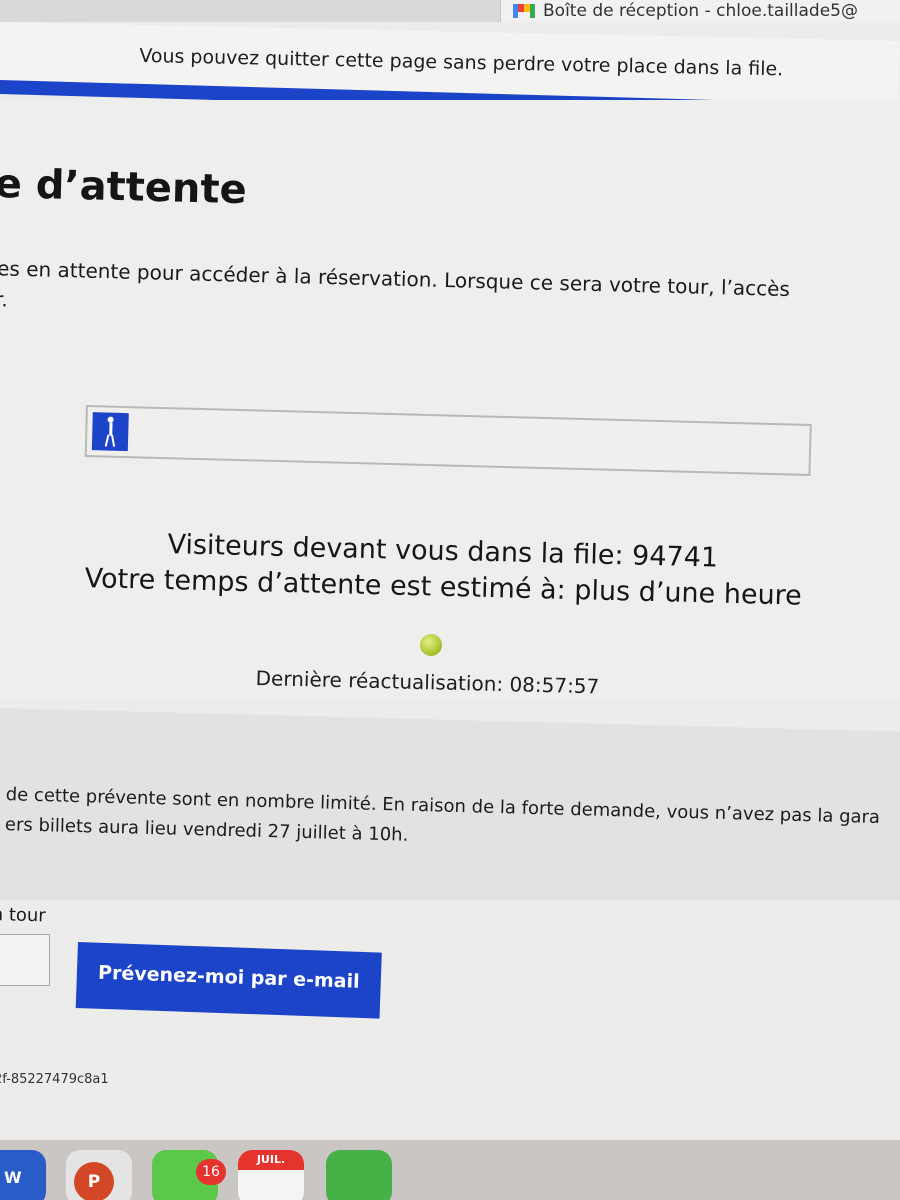  What do you see at coordinates (211, 1172) in the screenshot?
I see `messages-badge: 16` at bounding box center [211, 1172].